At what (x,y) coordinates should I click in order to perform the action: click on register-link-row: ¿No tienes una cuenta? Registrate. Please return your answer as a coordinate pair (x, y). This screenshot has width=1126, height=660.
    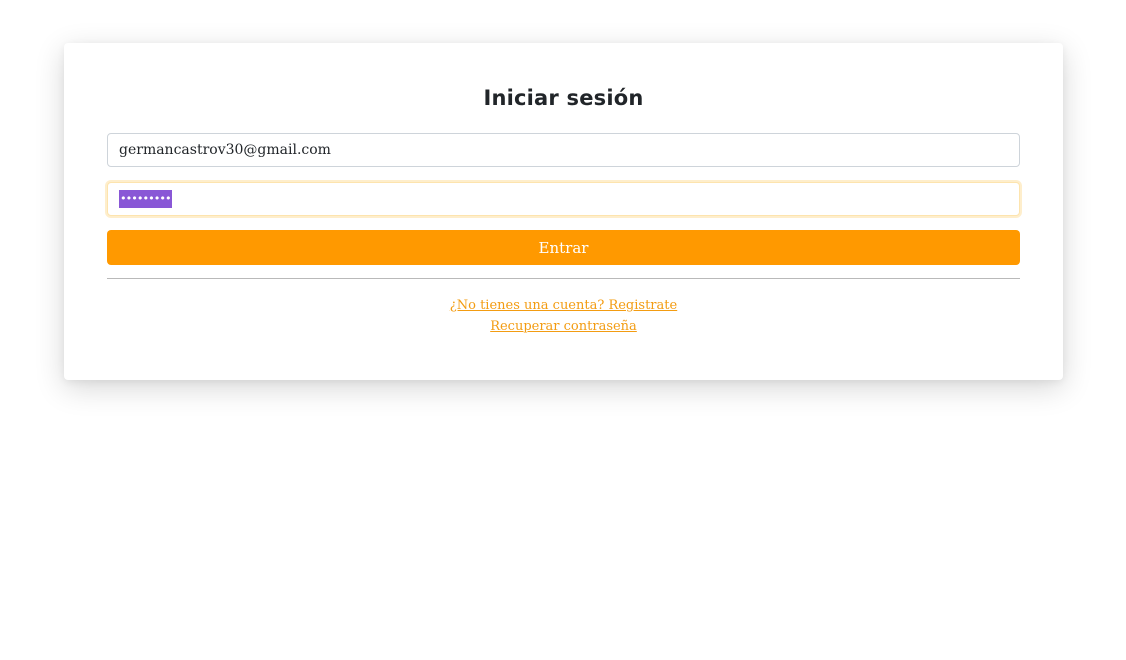
    Looking at the image, I should click on (563, 305).